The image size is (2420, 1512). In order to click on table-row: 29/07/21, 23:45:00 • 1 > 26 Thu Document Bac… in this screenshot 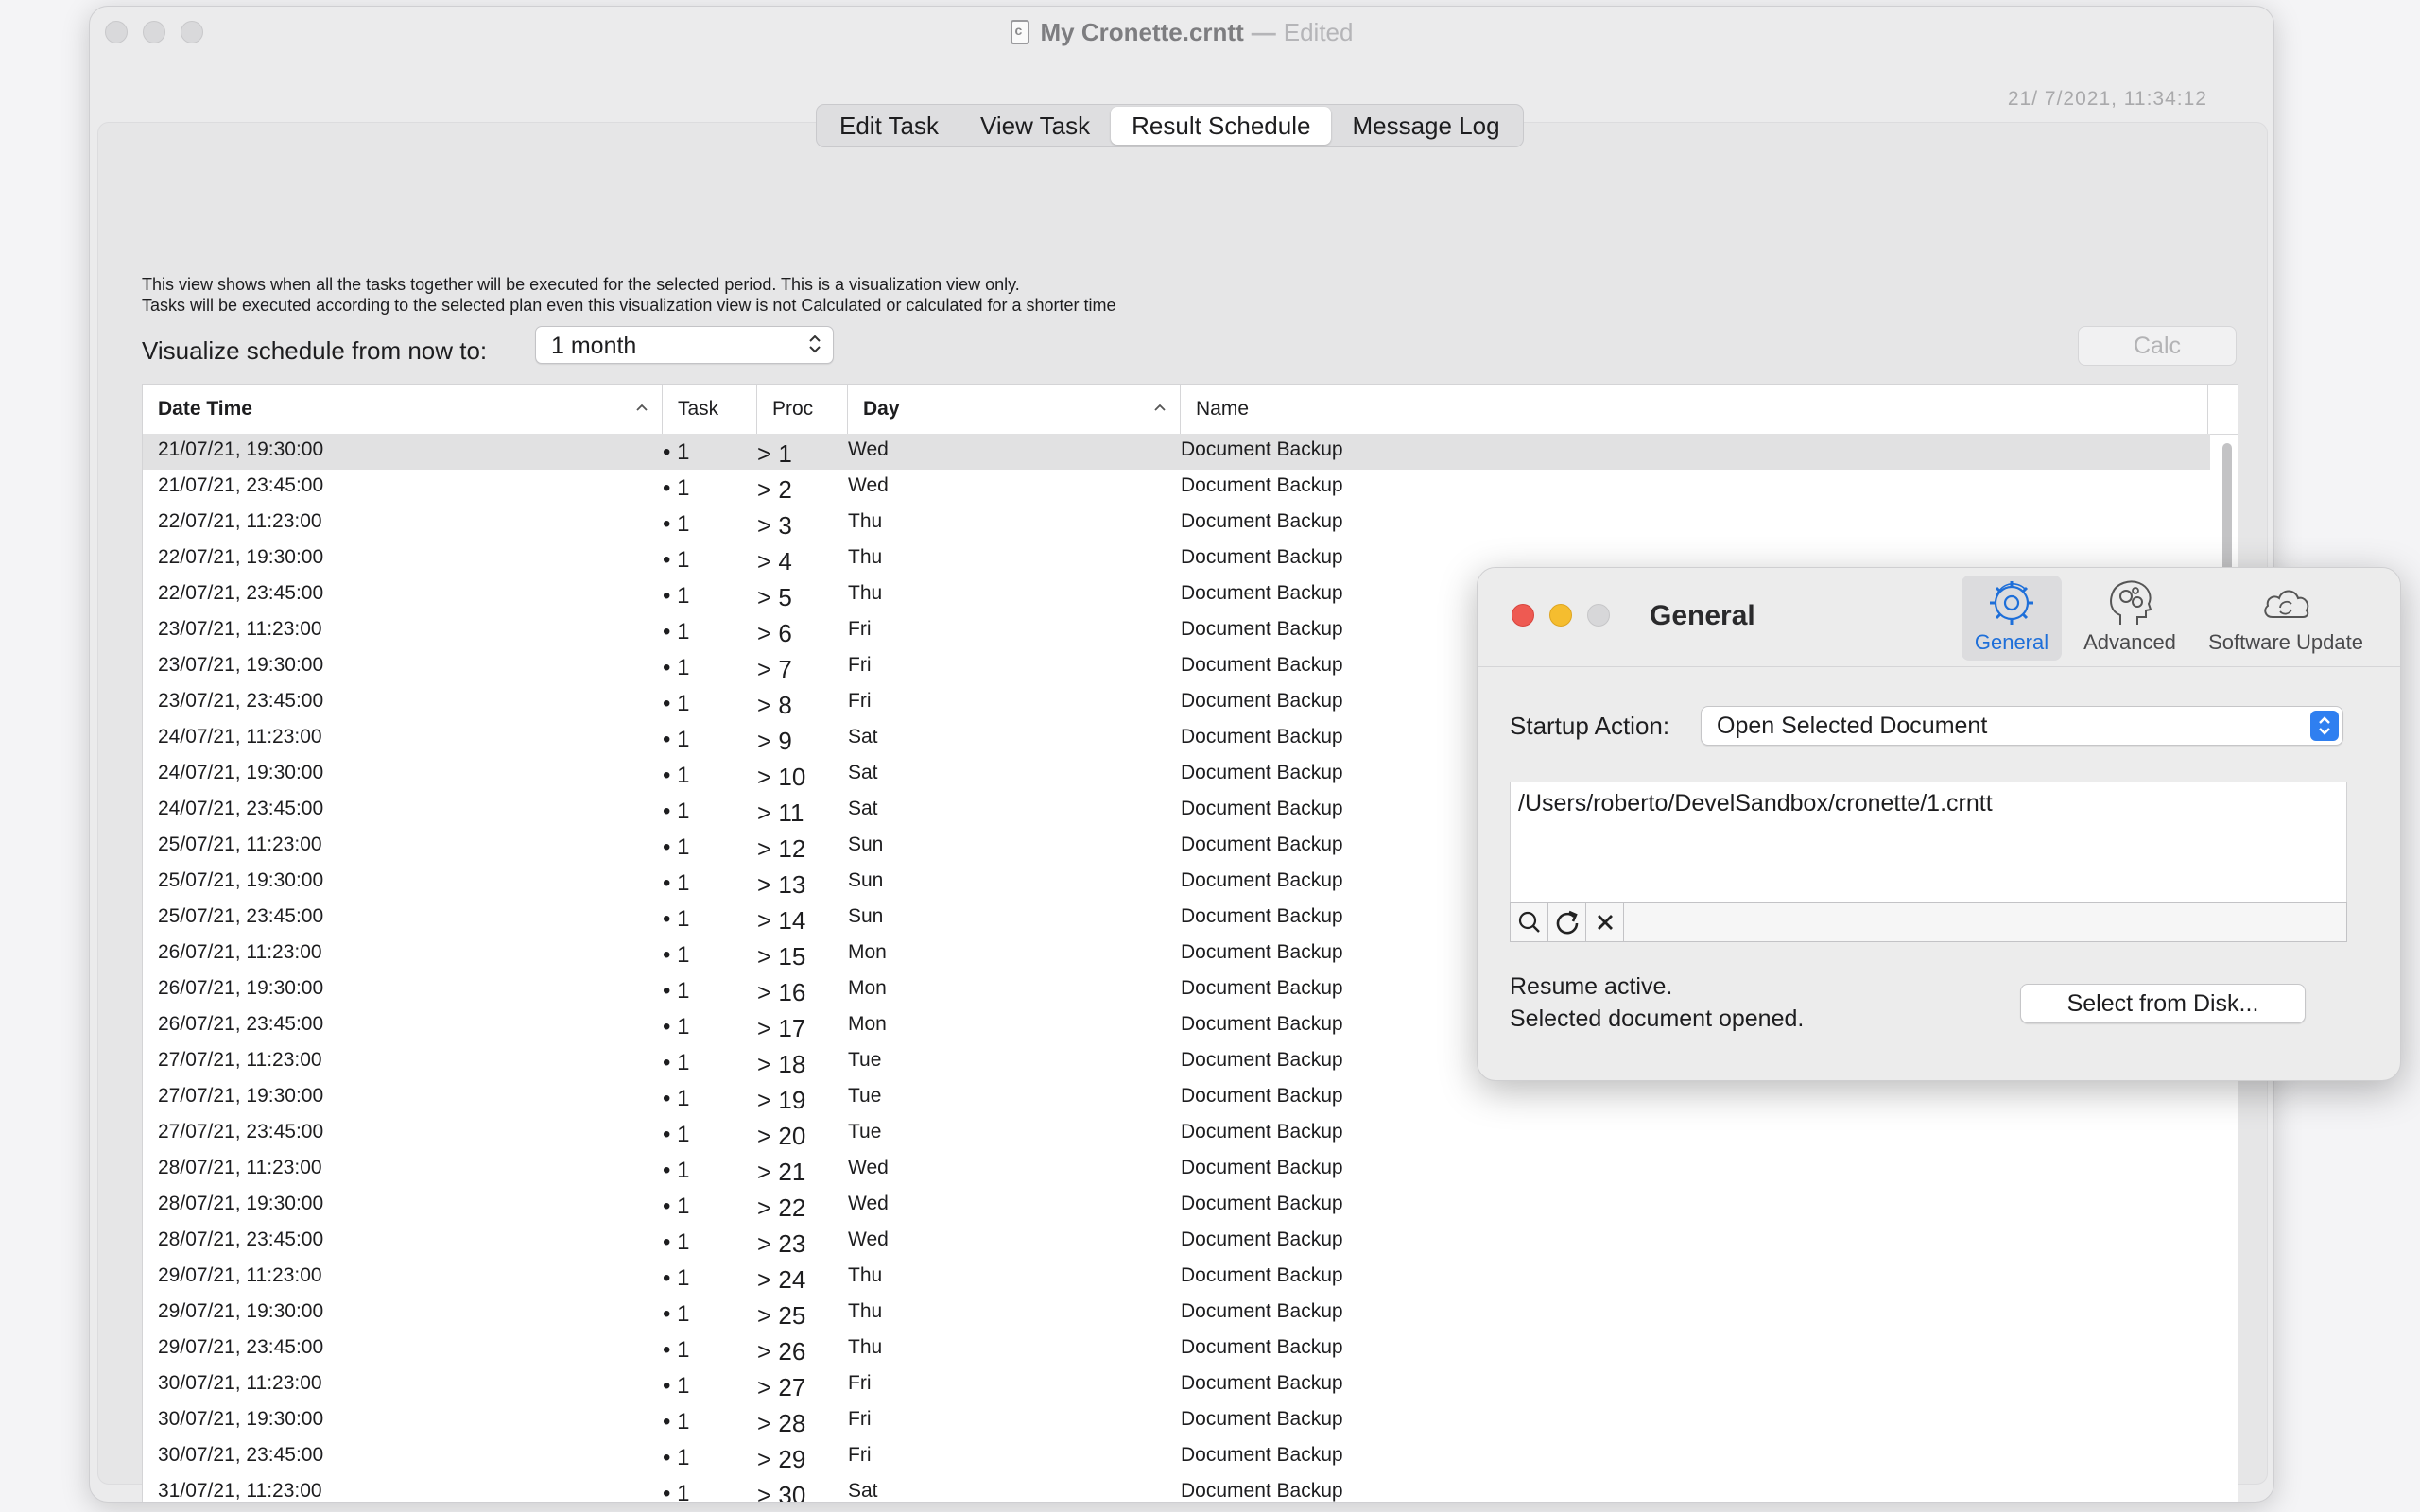, I will do `click(1176, 1349)`.